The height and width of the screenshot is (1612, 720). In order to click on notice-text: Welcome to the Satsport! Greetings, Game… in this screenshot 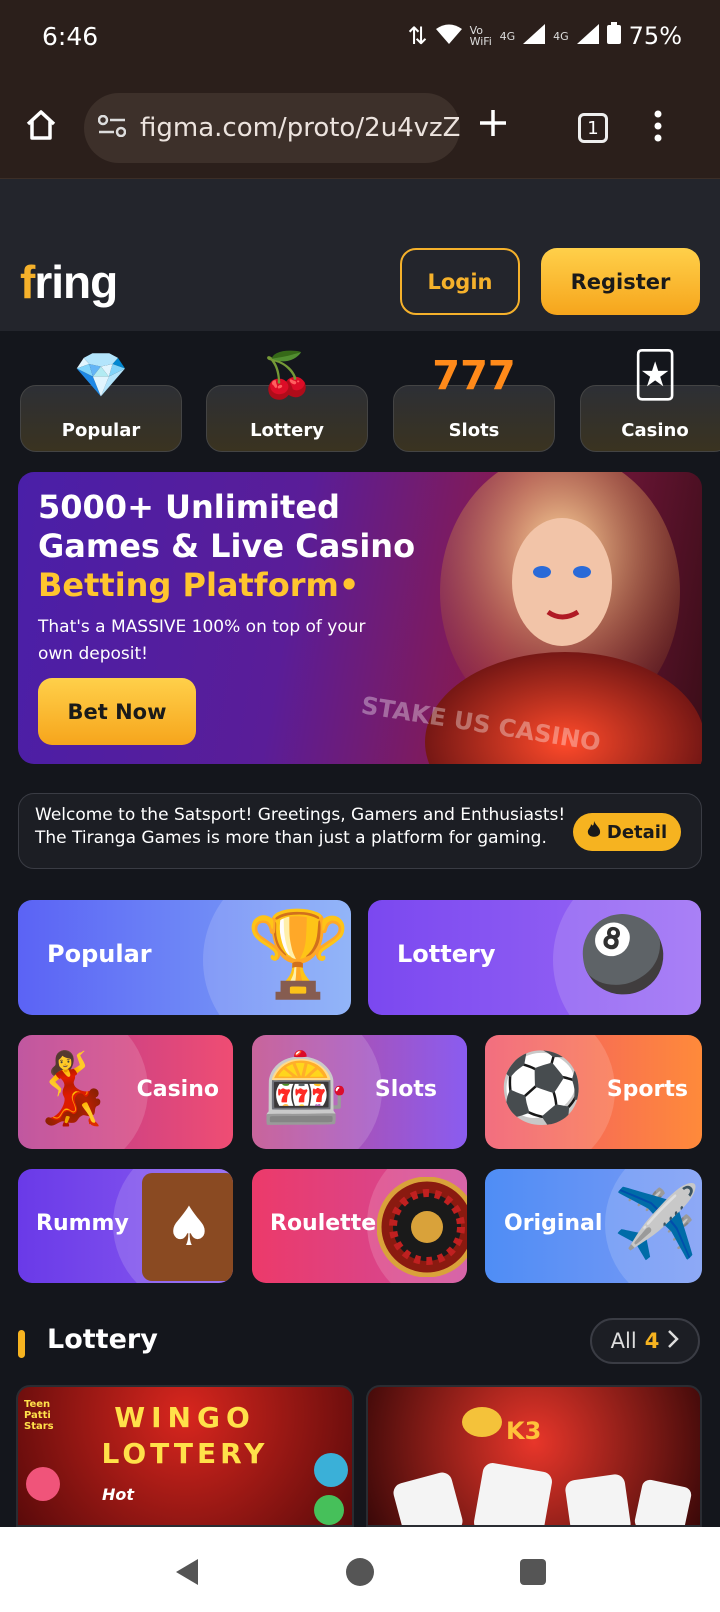, I will do `click(300, 826)`.